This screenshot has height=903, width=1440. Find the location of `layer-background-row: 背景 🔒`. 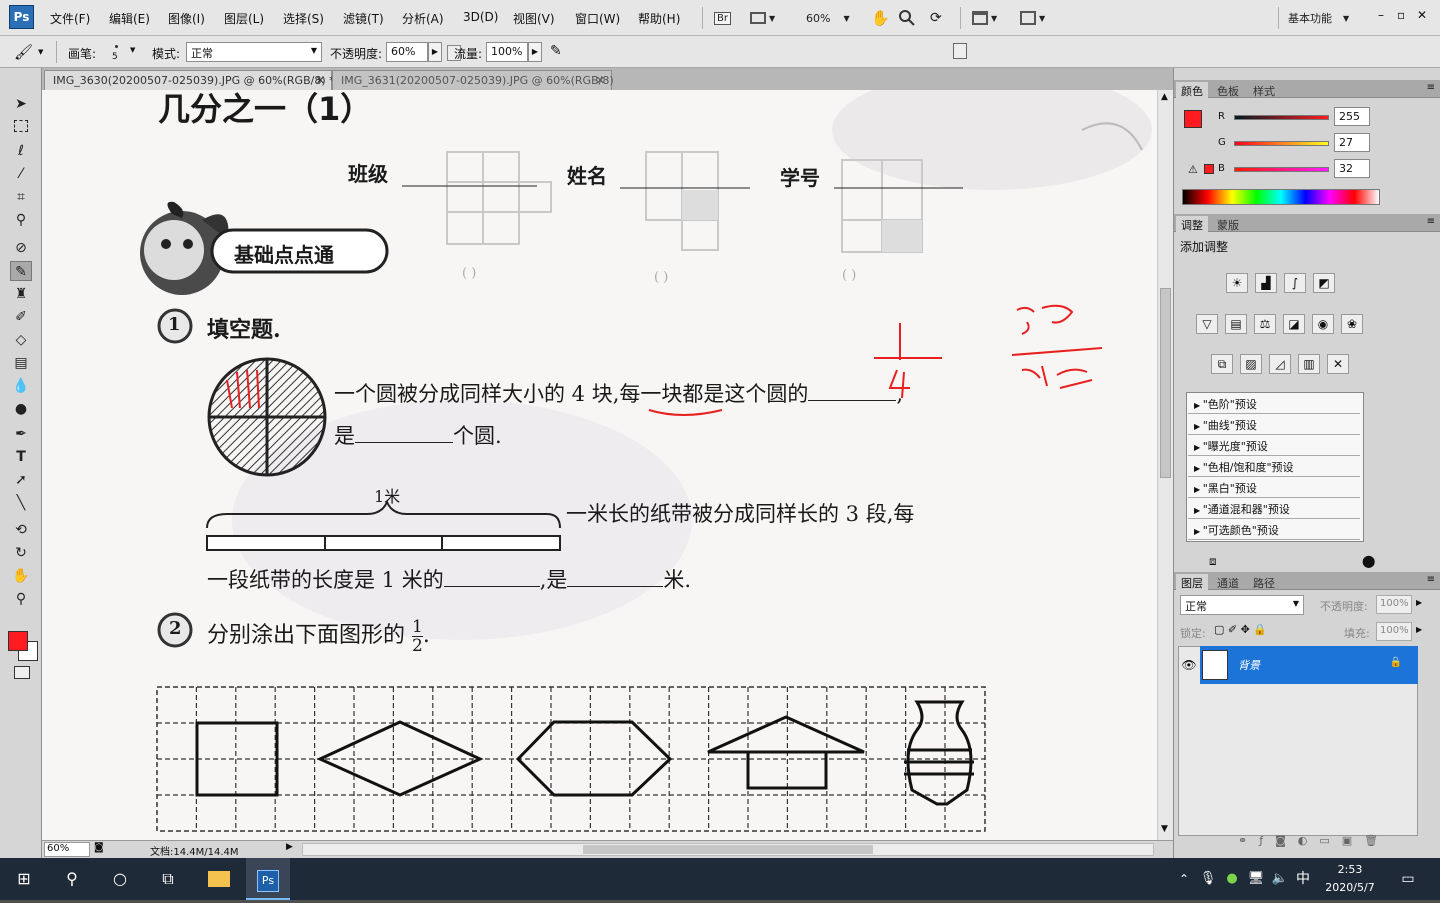

layer-background-row: 背景 🔒 is located at coordinates (1309, 665).